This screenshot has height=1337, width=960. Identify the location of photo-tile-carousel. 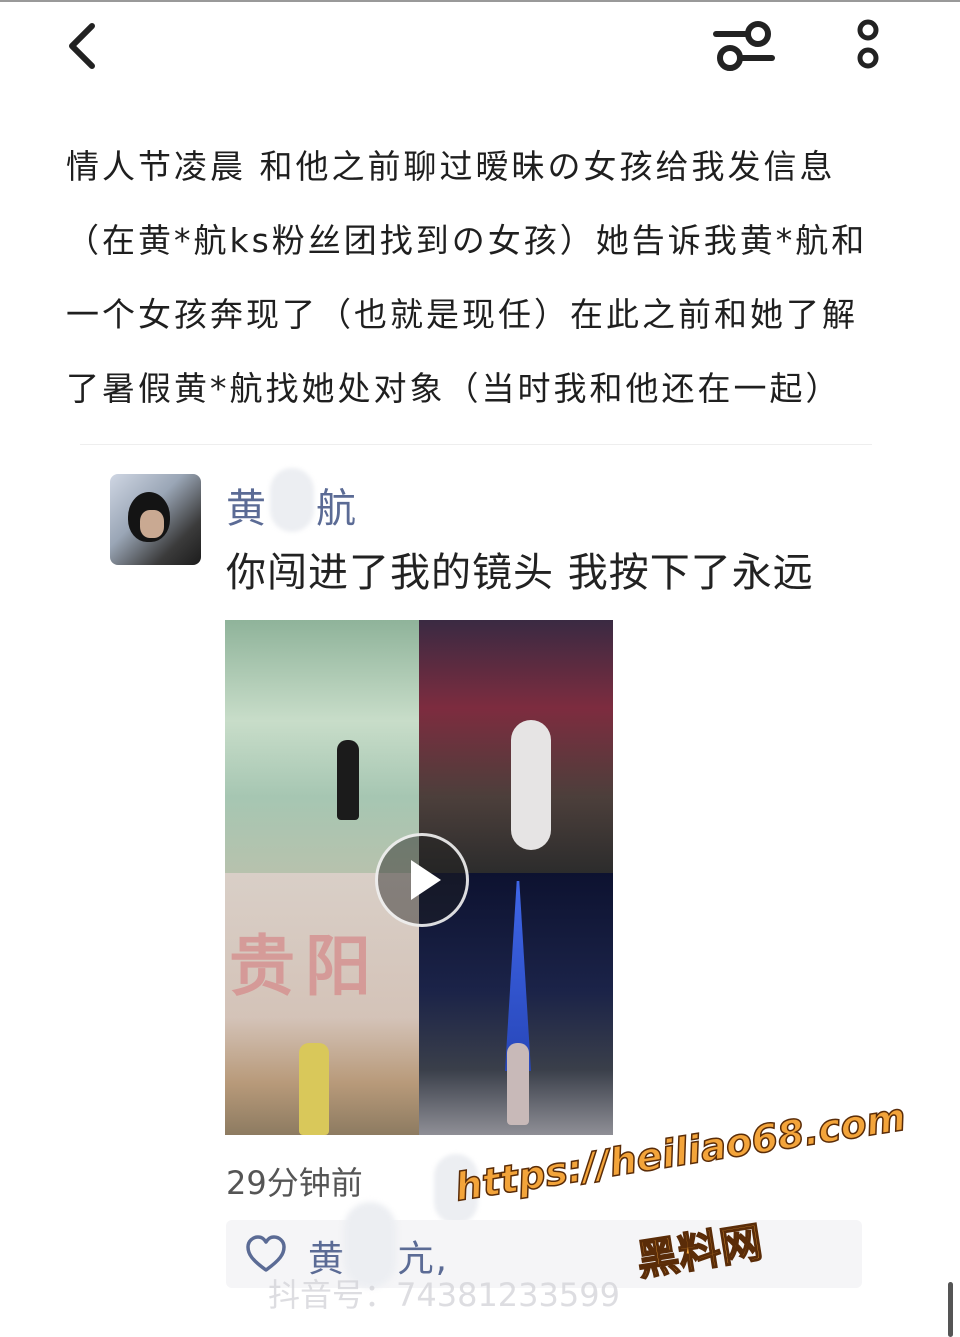
(516, 746).